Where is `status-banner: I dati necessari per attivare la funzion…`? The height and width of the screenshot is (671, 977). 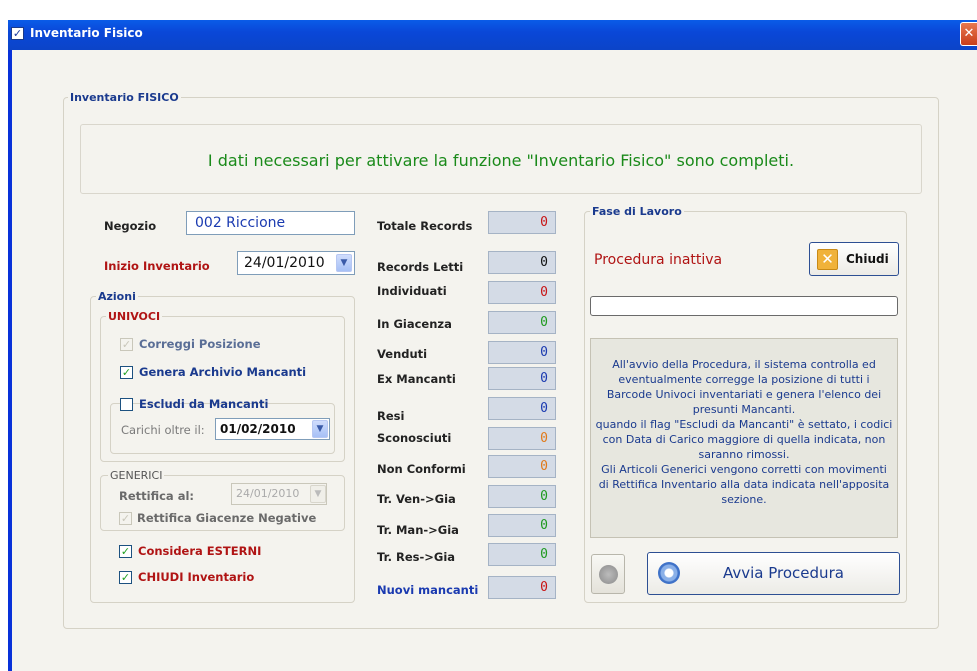
status-banner: I dati necessari per attivare la funzion… is located at coordinates (501, 159).